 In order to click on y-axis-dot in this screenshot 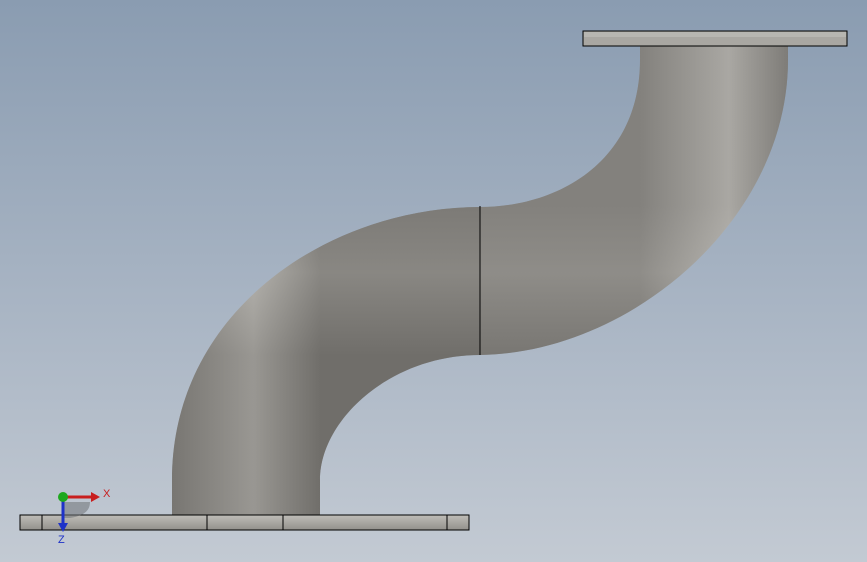, I will do `click(63, 497)`.